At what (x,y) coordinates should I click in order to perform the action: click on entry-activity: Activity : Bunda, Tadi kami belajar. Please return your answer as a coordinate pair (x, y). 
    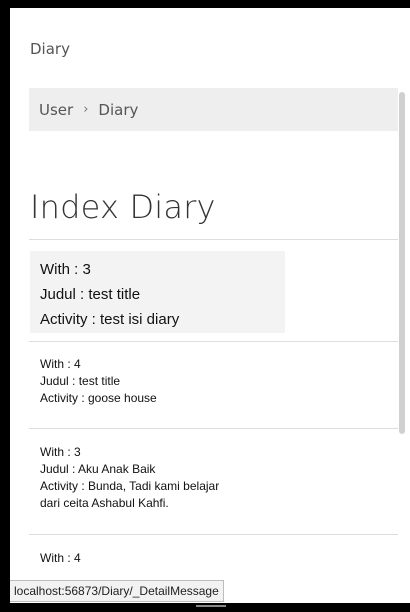
    Looking at the image, I should click on (130, 486).